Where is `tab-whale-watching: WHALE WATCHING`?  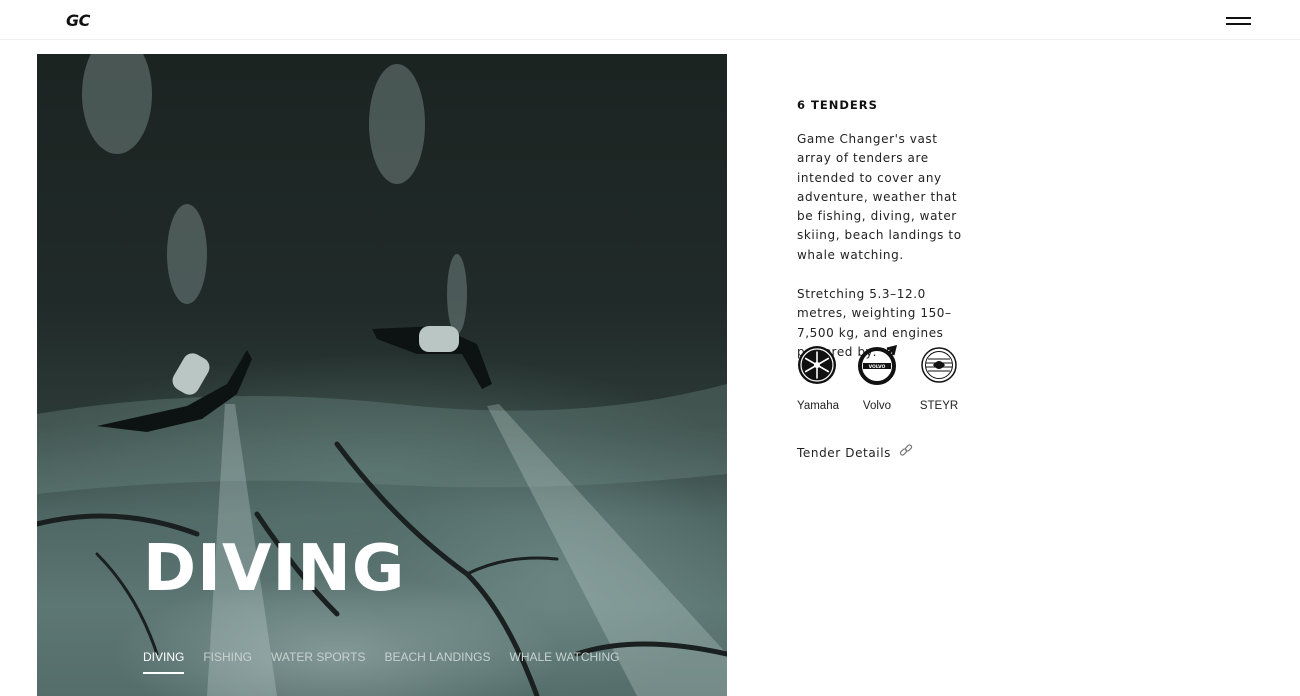
tab-whale-watching: WHALE WATCHING is located at coordinates (565, 662).